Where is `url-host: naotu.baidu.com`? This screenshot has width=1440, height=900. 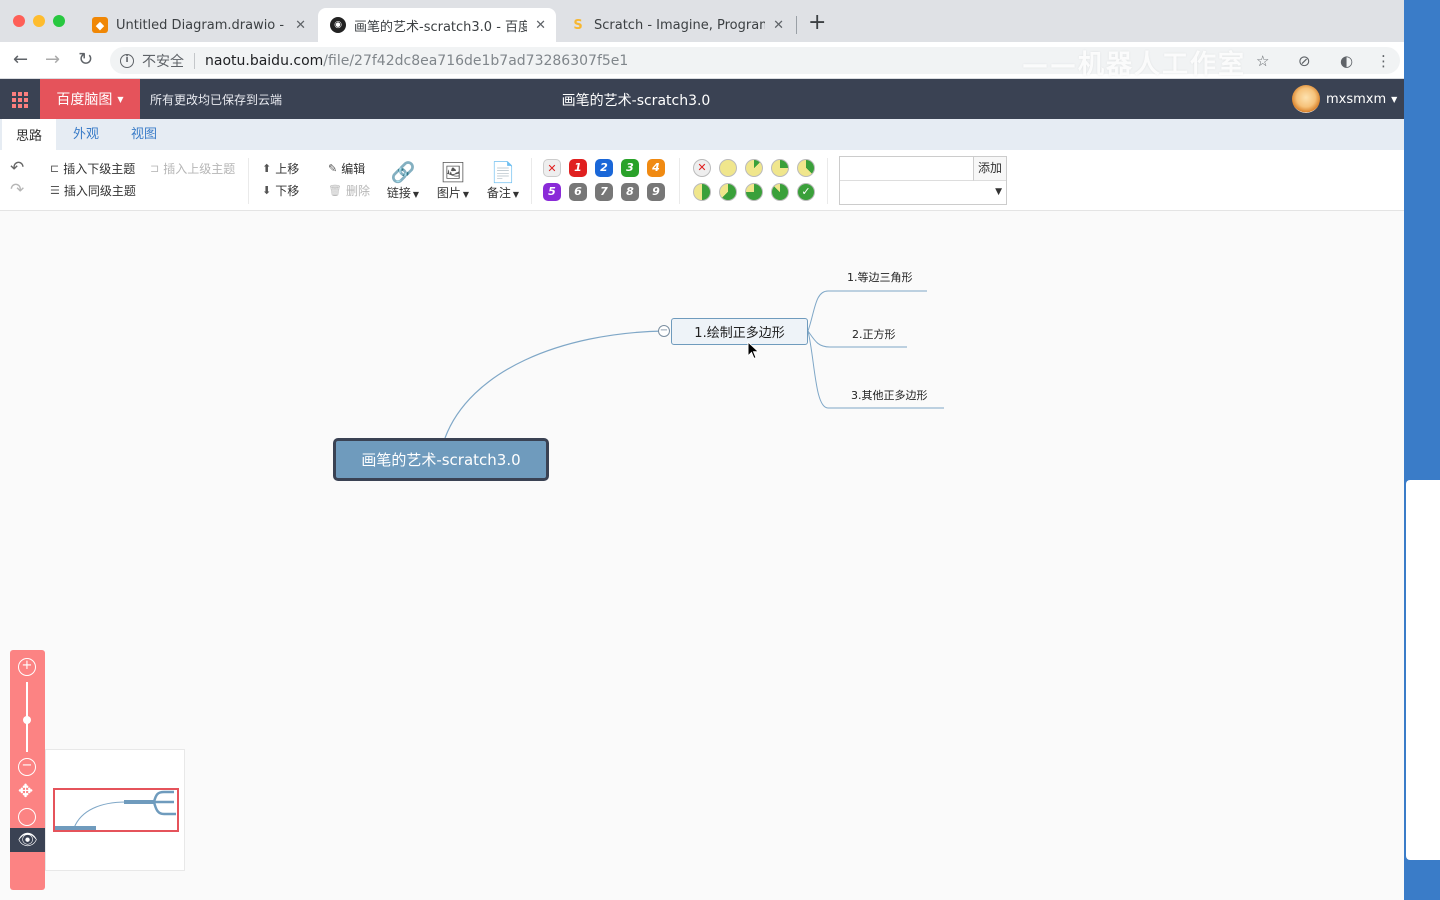
url-host: naotu.baidu.com is located at coordinates (264, 60).